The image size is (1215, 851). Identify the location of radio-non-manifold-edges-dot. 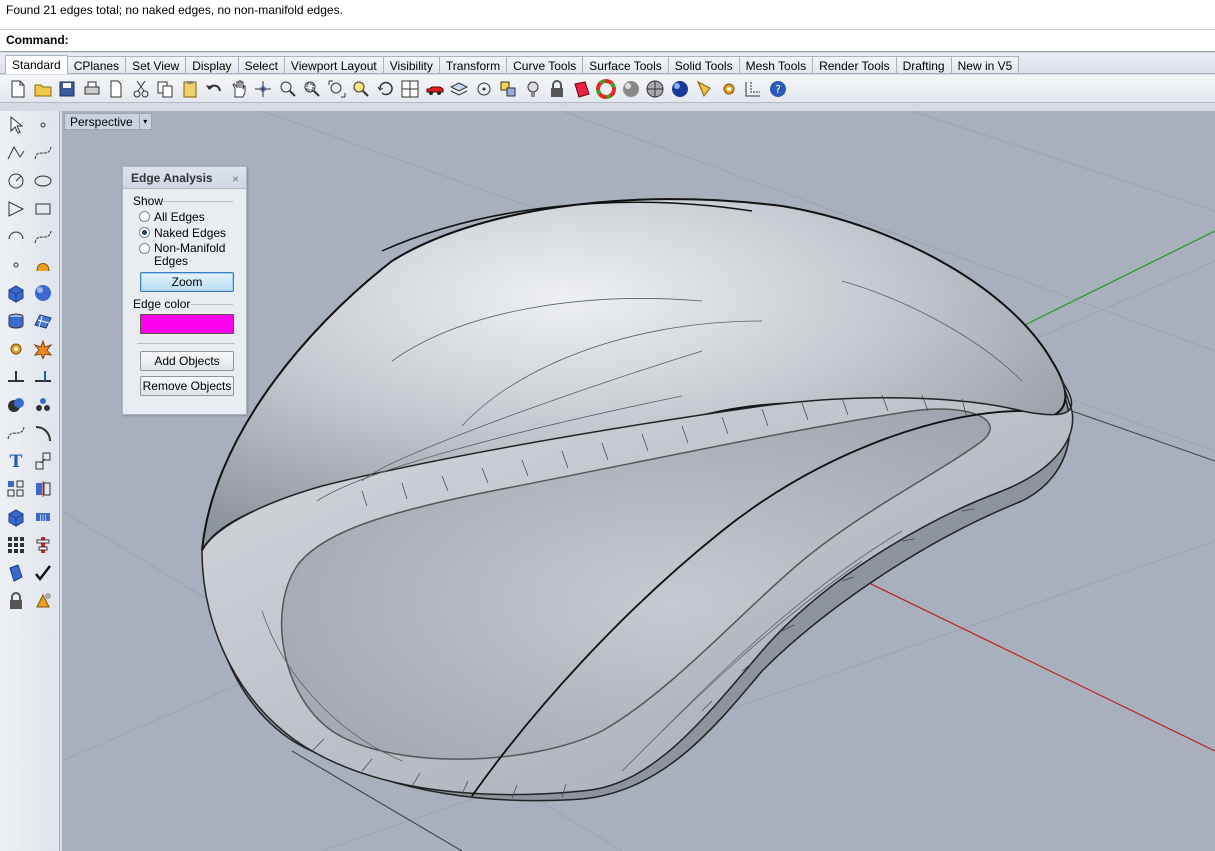
(144, 248).